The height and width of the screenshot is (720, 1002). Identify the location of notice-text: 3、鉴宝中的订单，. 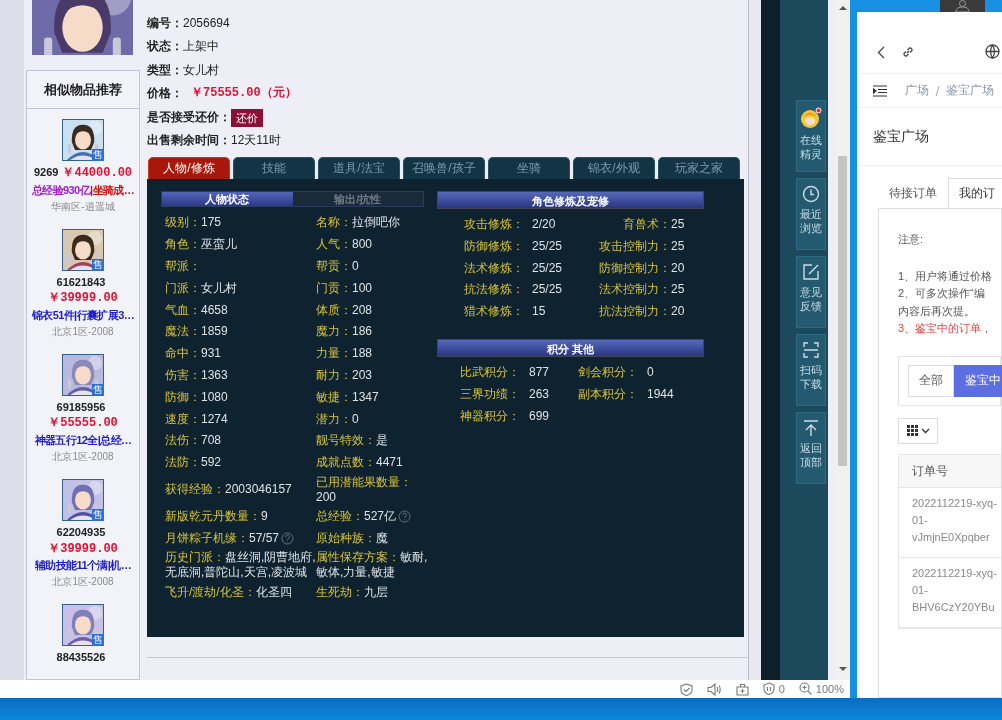
(946, 328).